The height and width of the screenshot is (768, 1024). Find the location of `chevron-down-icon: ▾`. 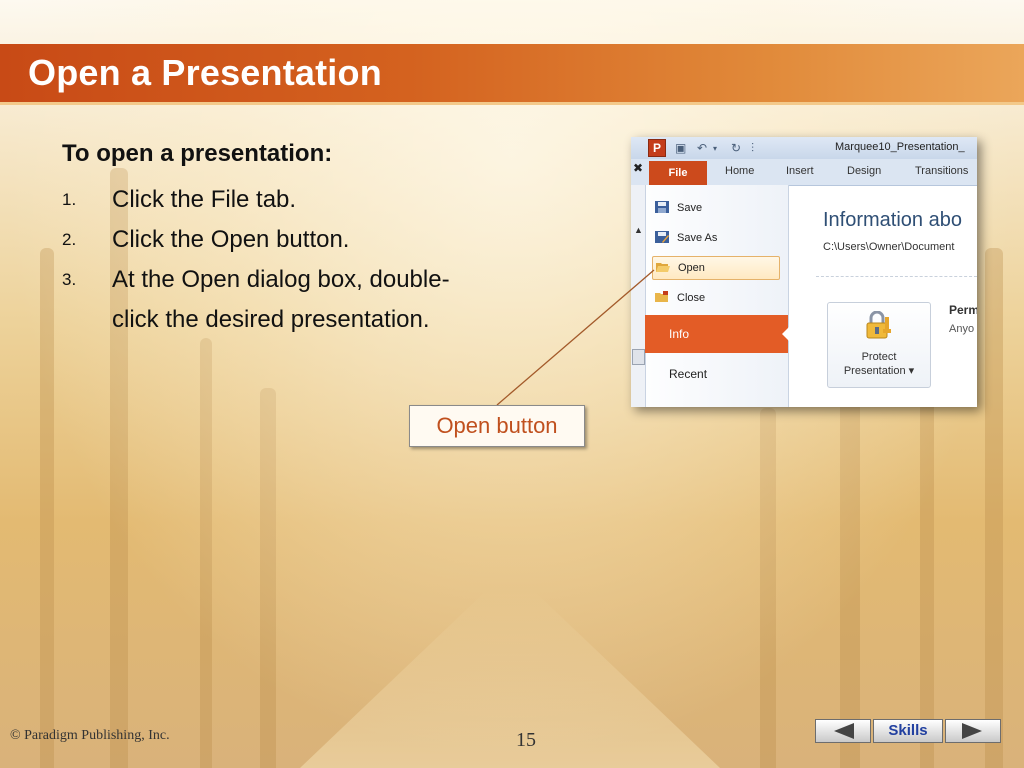

chevron-down-icon: ▾ is located at coordinates (715, 148).